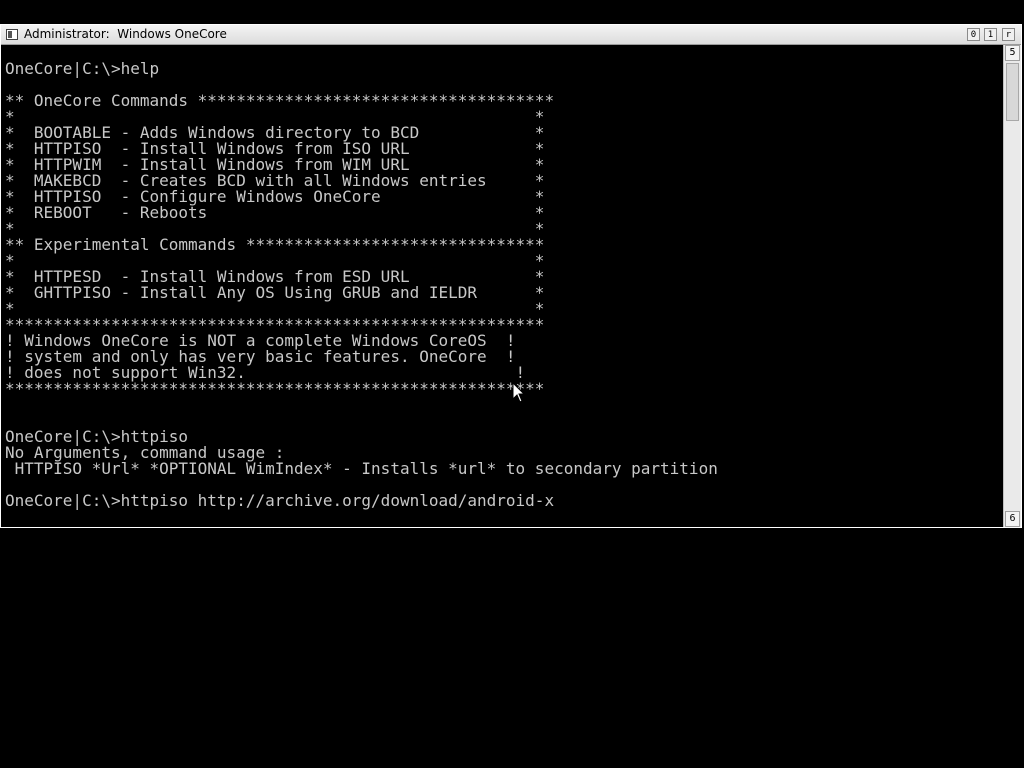 This screenshot has height=768, width=1024. Describe the element at coordinates (1012, 286) in the screenshot. I see `vertical-scrollbar: 5 6` at that location.